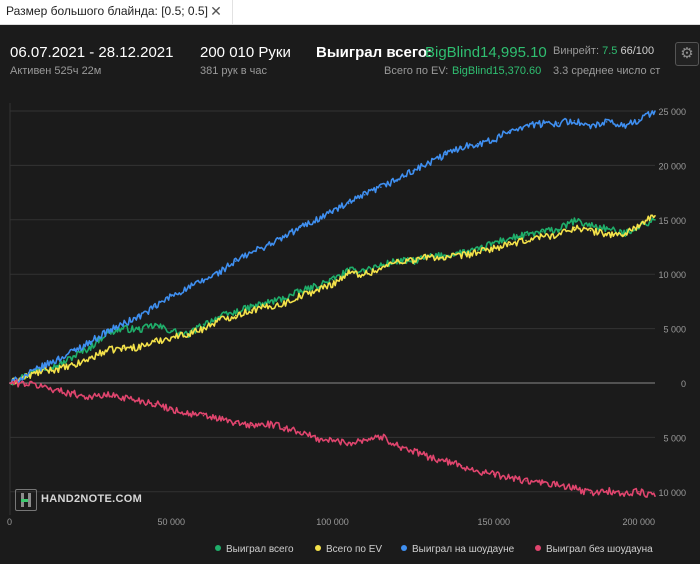 Image resolution: width=700 pixels, height=564 pixels. Describe the element at coordinates (374, 52) in the screenshot. I see `won-total-label: Выиграл всего:` at that location.